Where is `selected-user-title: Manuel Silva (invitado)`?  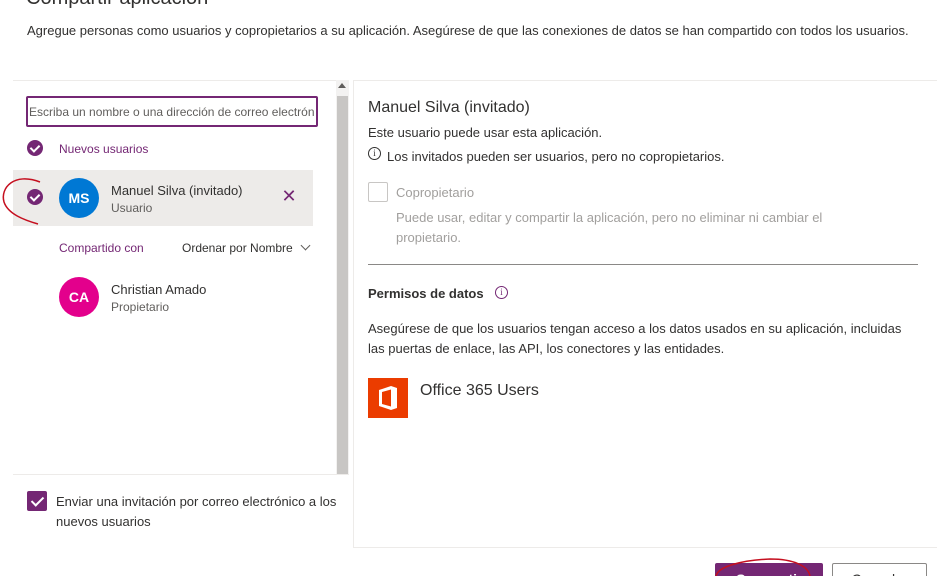 selected-user-title: Manuel Silva (invitado) is located at coordinates (449, 107).